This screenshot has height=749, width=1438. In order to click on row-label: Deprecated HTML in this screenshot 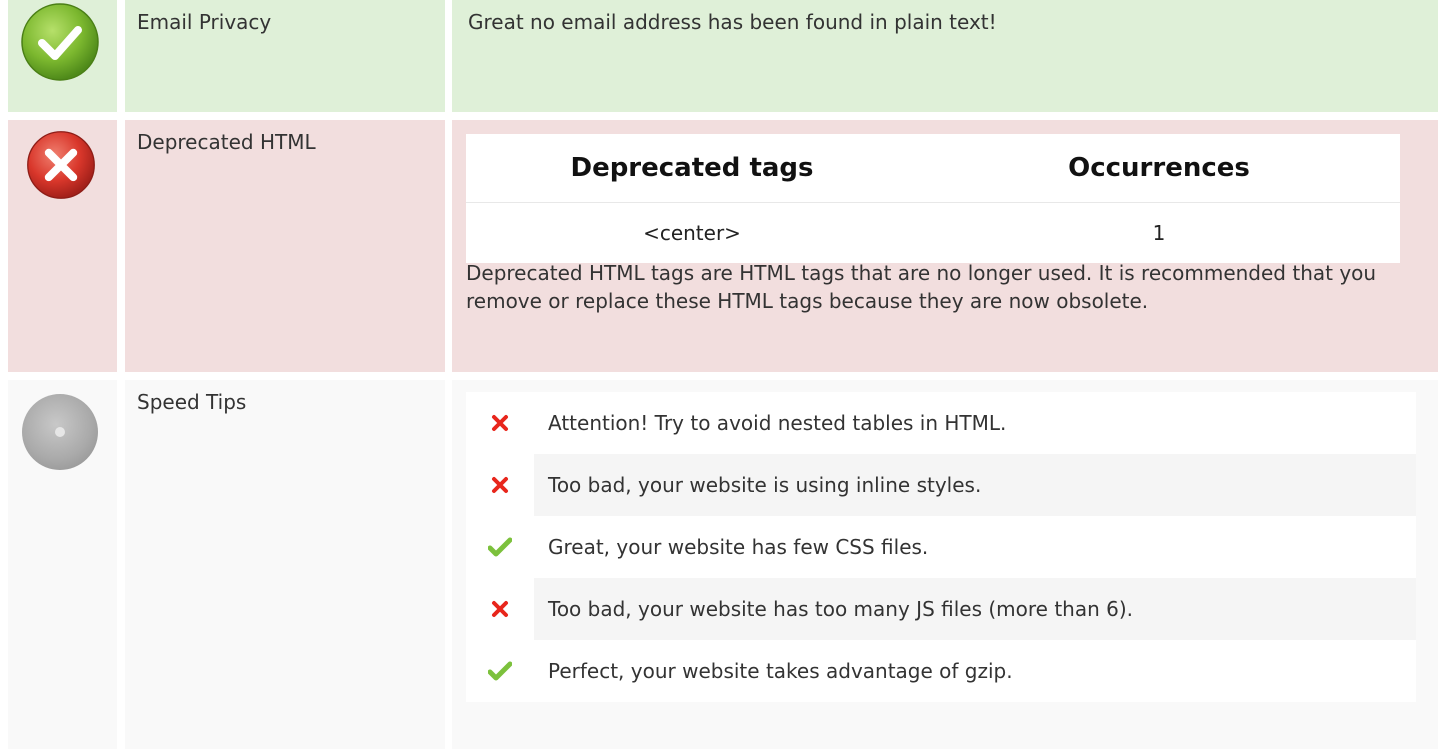, I will do `click(226, 142)`.